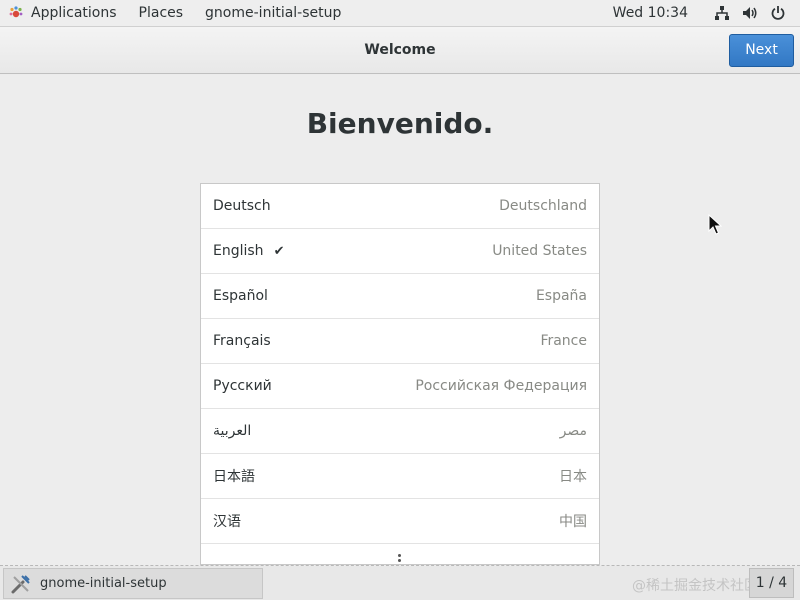 The height and width of the screenshot is (600, 800). I want to click on more-languages-button, so click(400, 553).